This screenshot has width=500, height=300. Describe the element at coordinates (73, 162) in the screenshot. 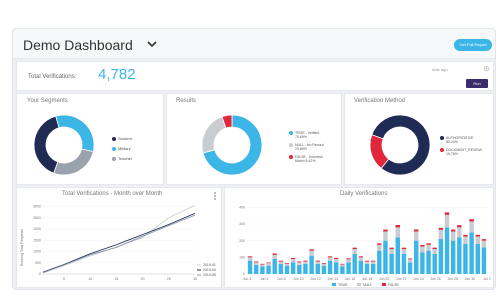

I see `donut-slice-teacher` at that location.